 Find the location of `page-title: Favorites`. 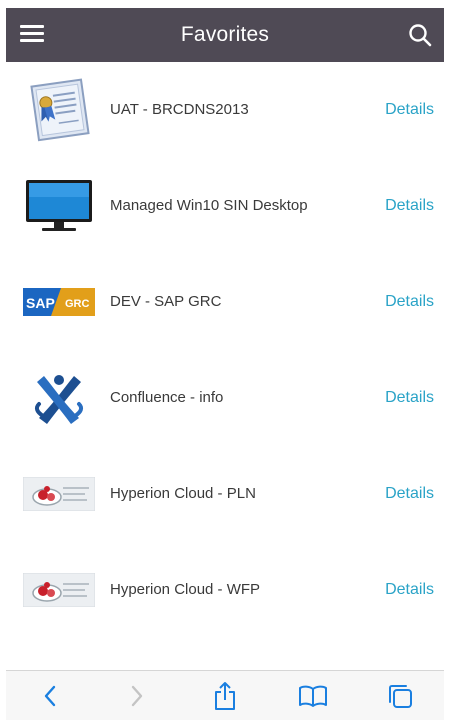

page-title: Favorites is located at coordinates (225, 34).